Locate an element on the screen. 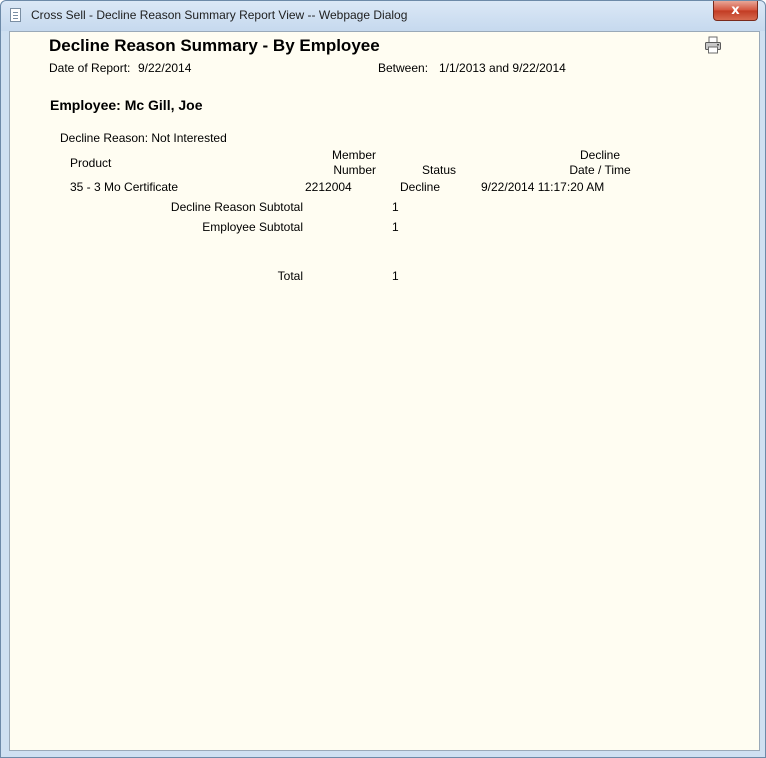  column-header-status: Status is located at coordinates (439, 170).